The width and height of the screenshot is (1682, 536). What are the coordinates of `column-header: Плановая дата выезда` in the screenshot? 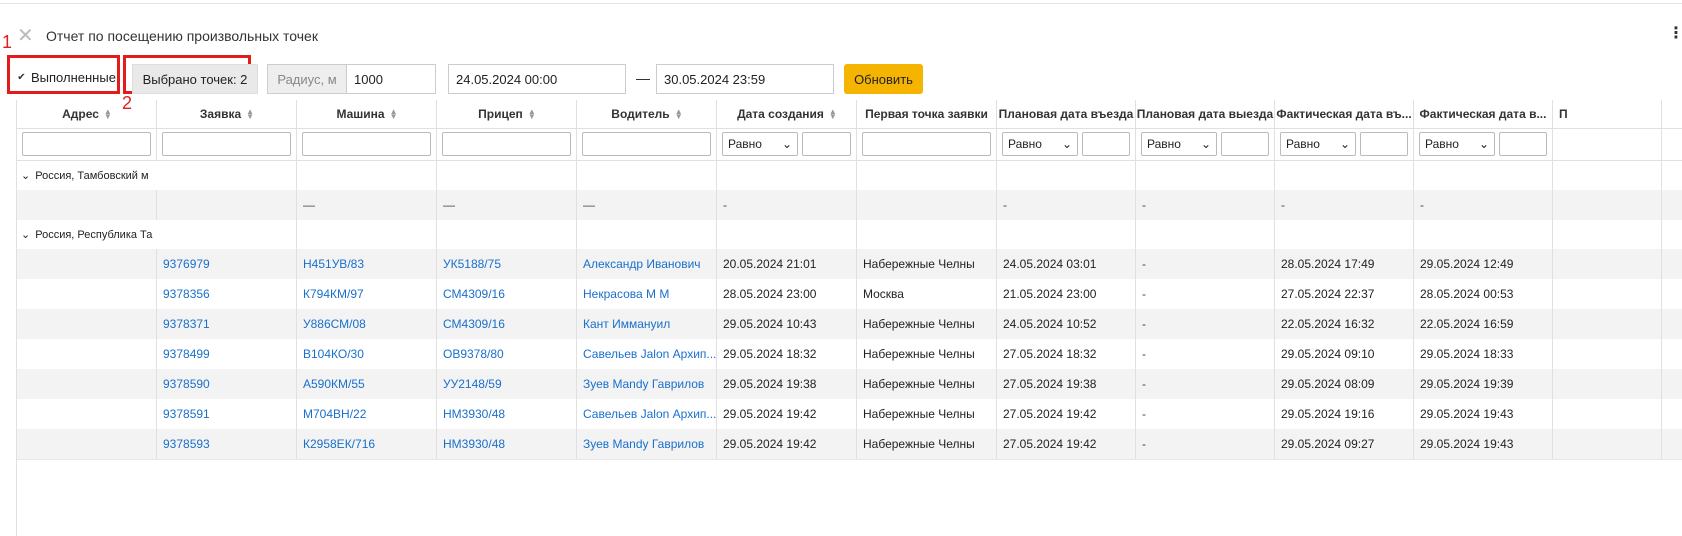 It's located at (1205, 114).